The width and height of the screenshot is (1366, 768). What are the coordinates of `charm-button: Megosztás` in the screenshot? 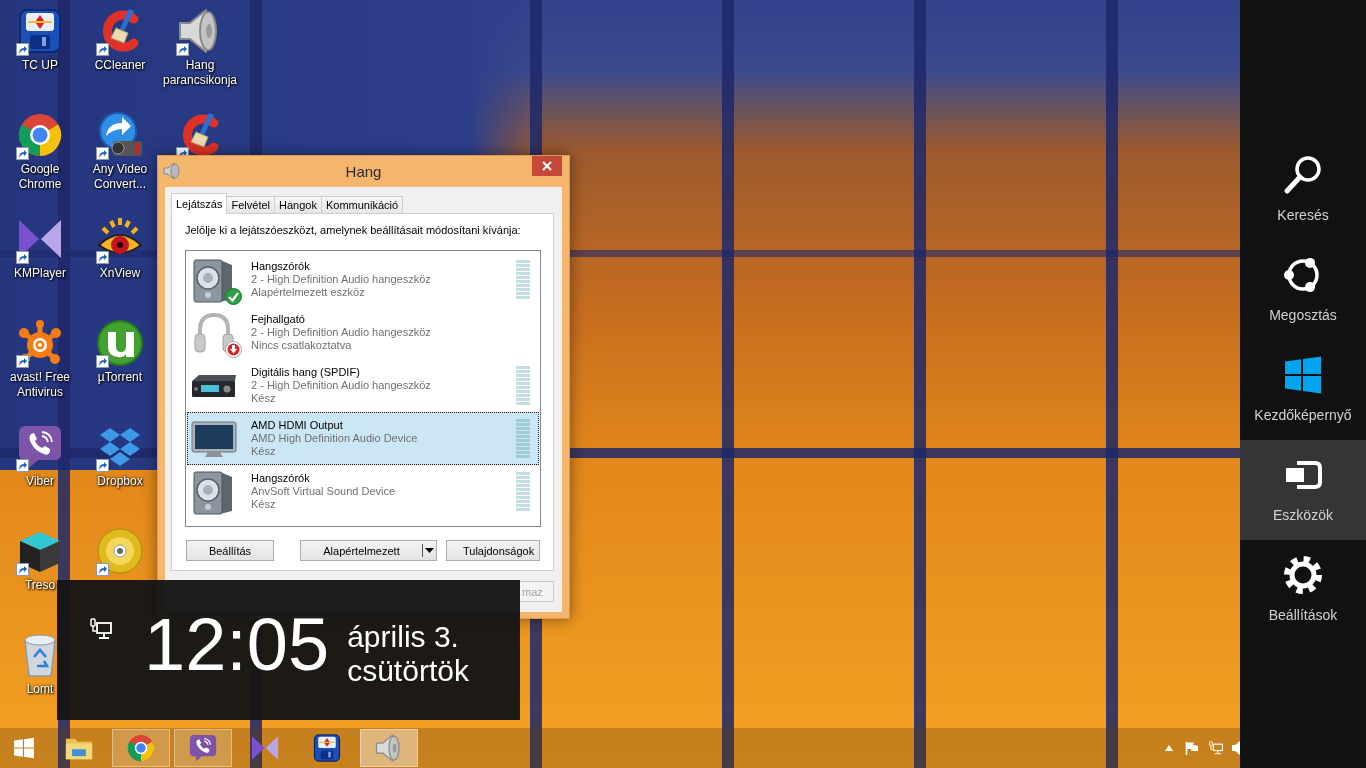 It's located at (1303, 290).